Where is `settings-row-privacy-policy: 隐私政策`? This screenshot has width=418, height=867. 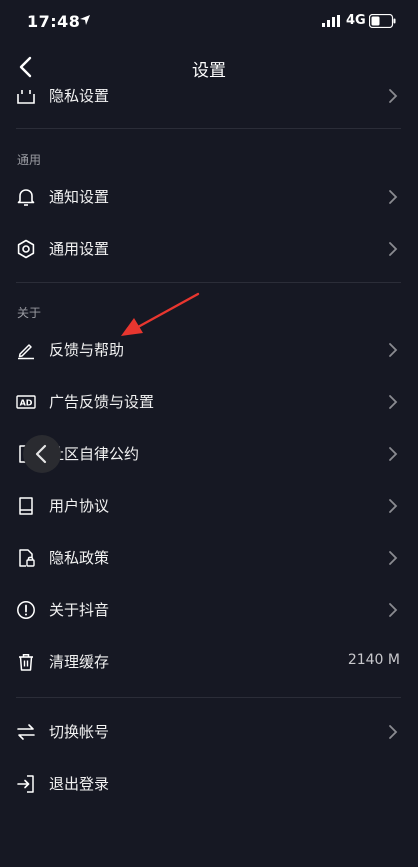 settings-row-privacy-policy: 隐私政策 is located at coordinates (209, 558).